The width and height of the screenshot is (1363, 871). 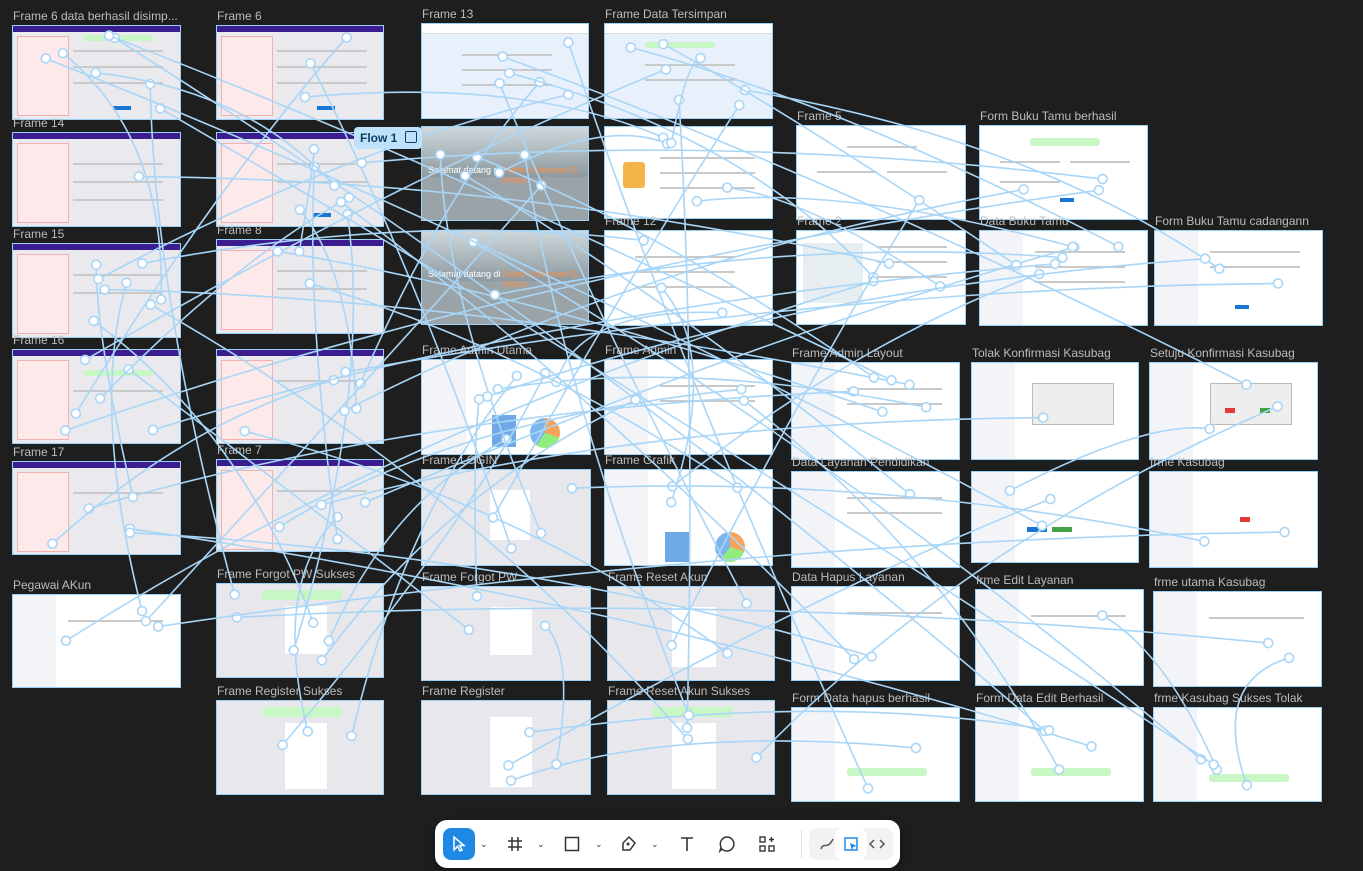 I want to click on rectangle-tool-icon, so click(x=572, y=844).